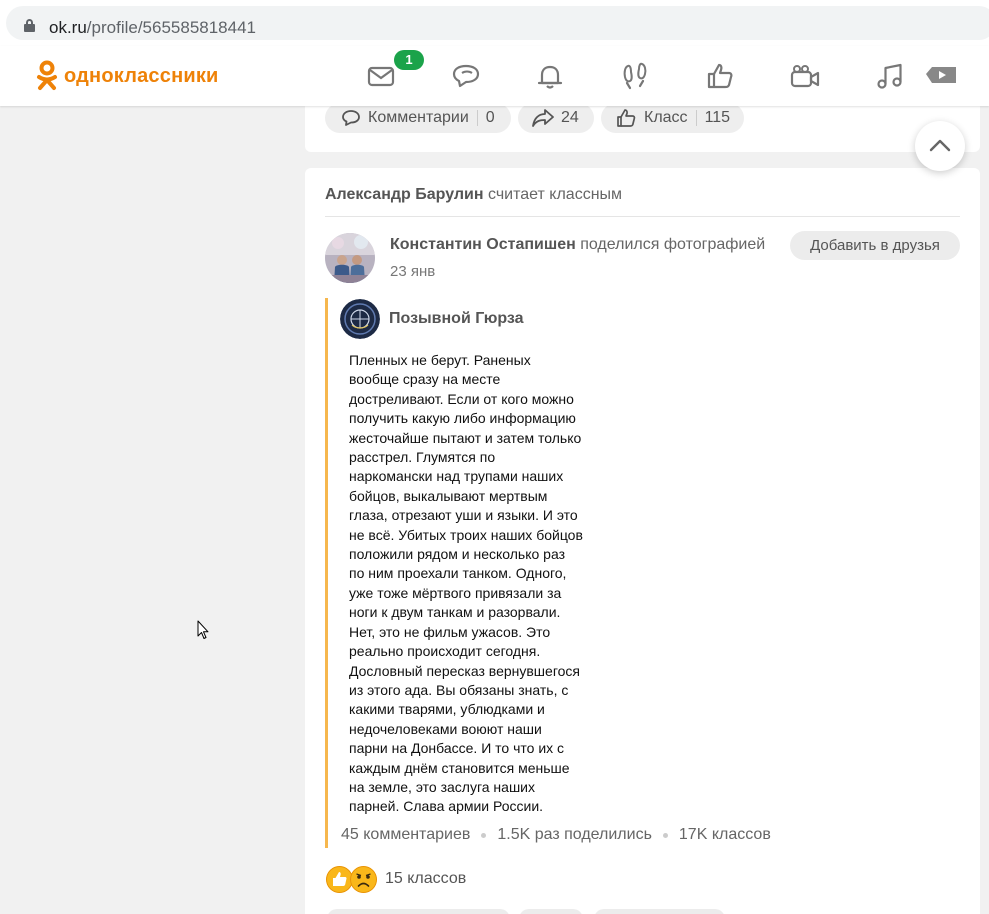 The width and height of the screenshot is (989, 914). I want to click on post-text-line: наркомански над трупами наших, so click(456, 476).